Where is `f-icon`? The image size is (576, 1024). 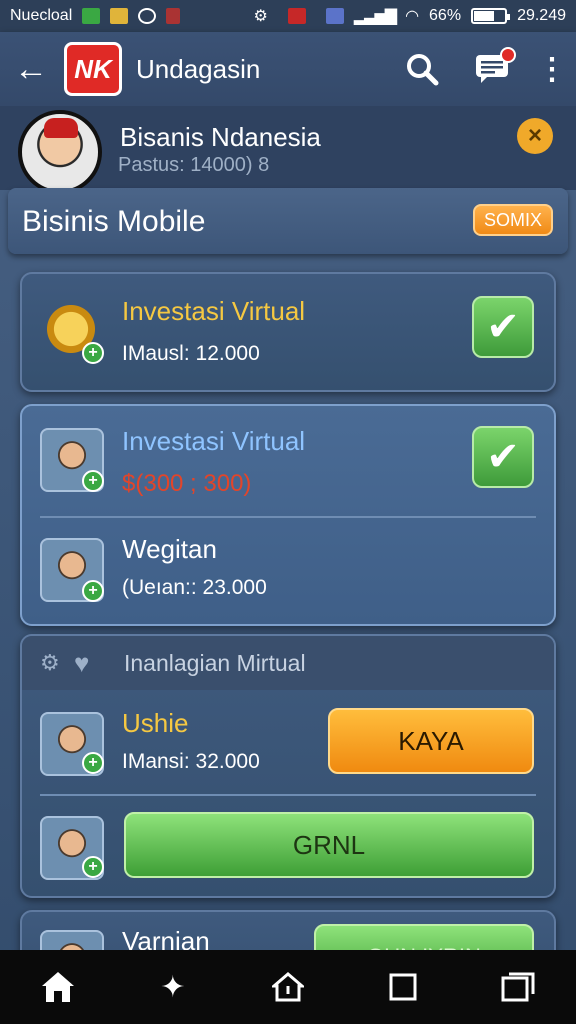
f-icon is located at coordinates (334, 16).